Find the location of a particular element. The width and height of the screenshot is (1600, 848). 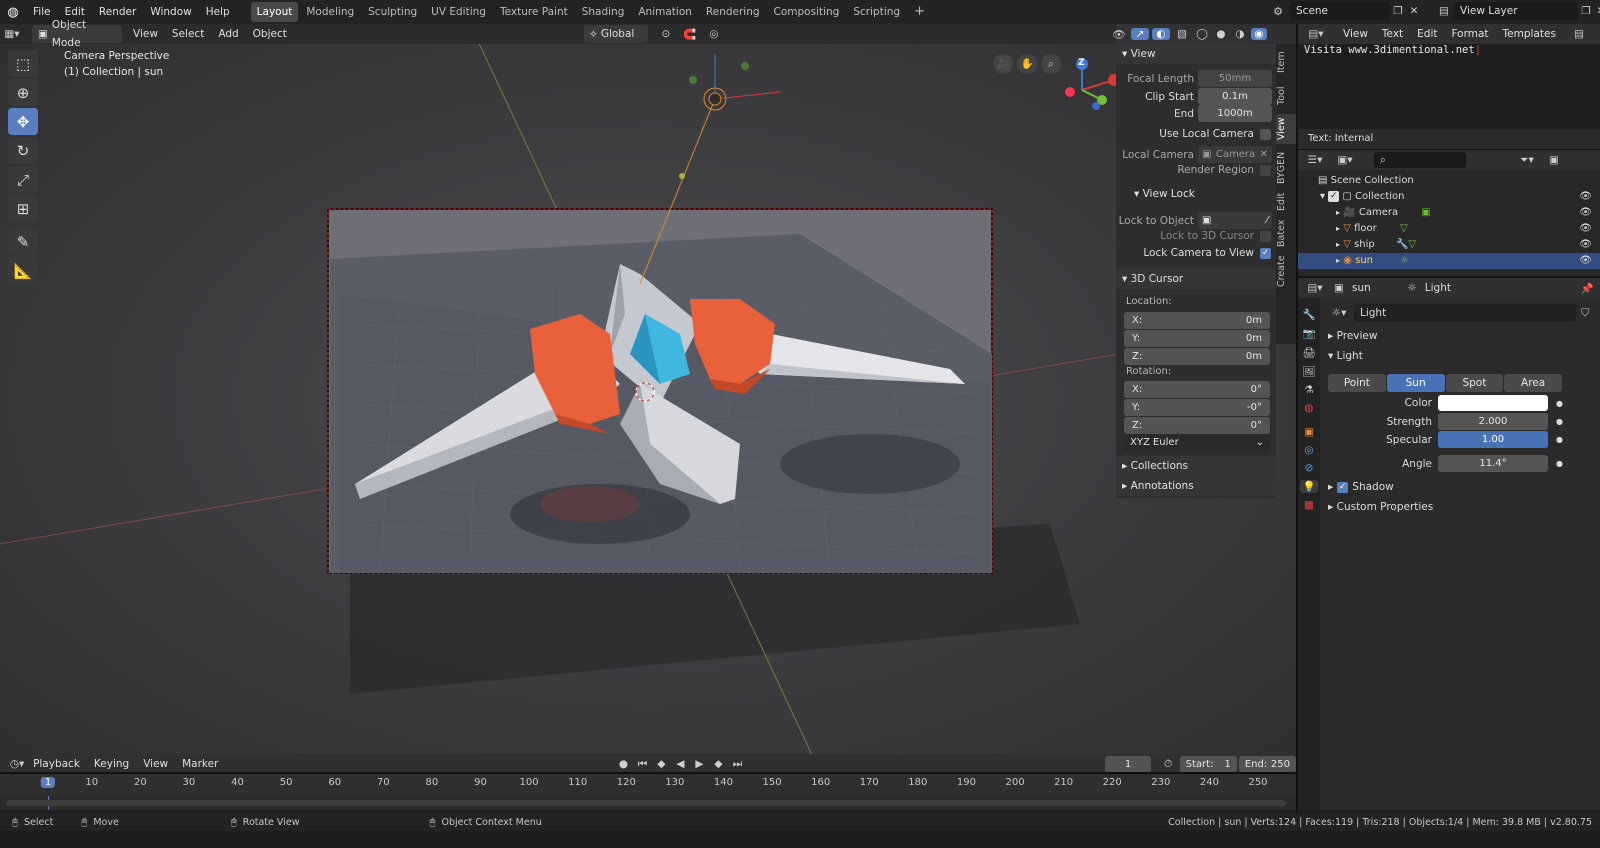

tab-tool: Tool is located at coordinates (1286, 96).